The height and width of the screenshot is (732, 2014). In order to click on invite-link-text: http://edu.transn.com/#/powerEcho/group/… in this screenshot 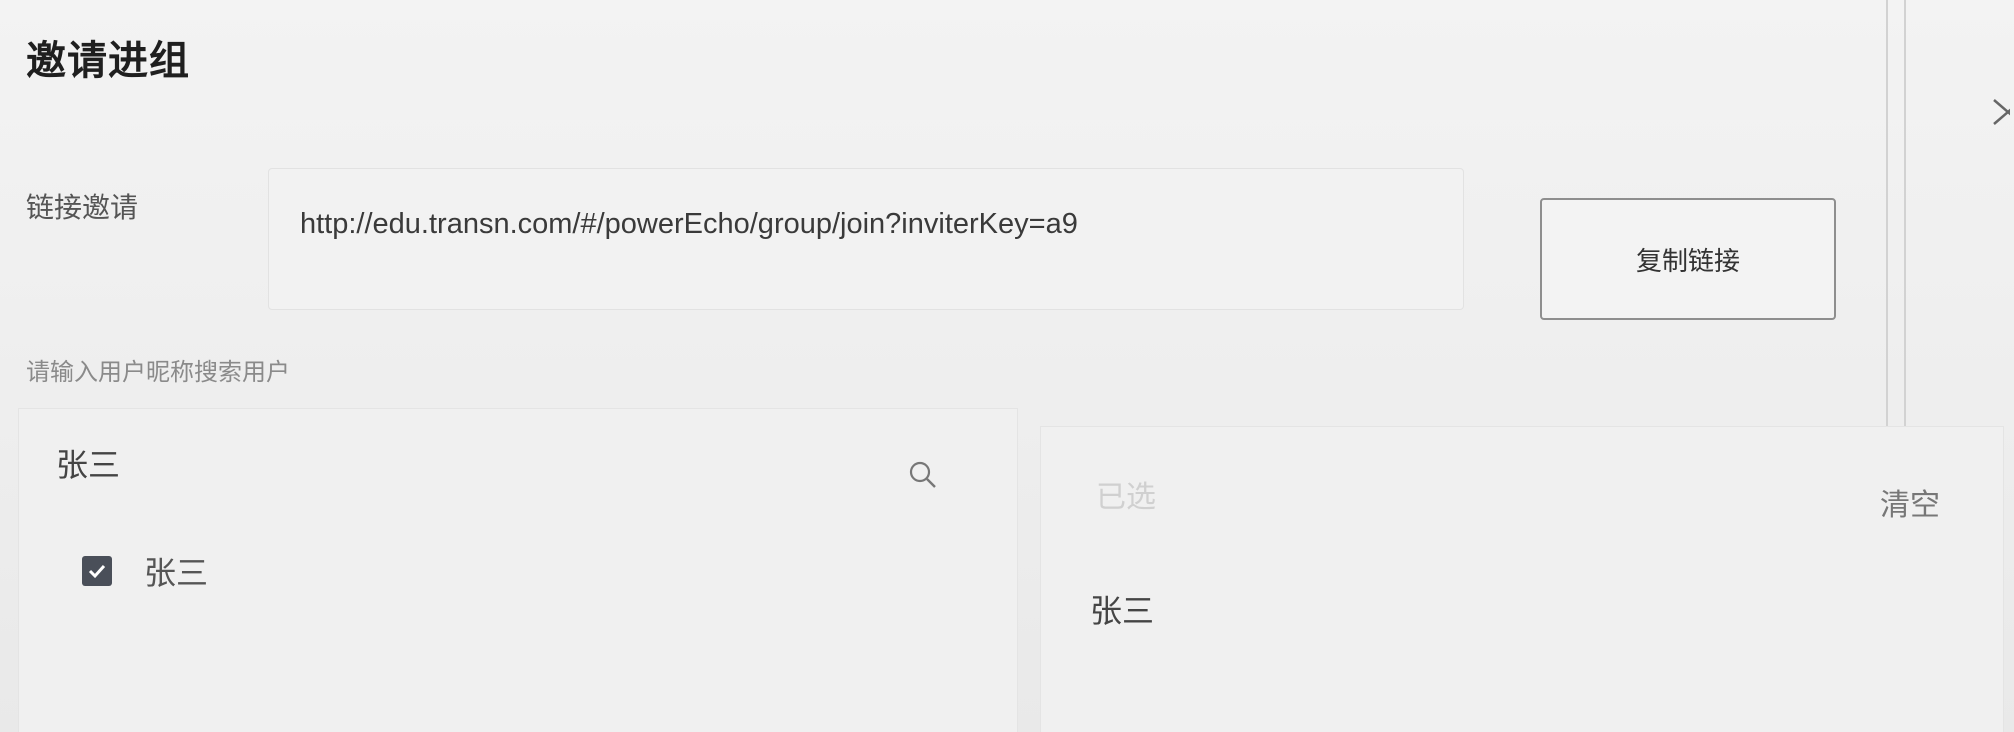, I will do `click(689, 224)`.